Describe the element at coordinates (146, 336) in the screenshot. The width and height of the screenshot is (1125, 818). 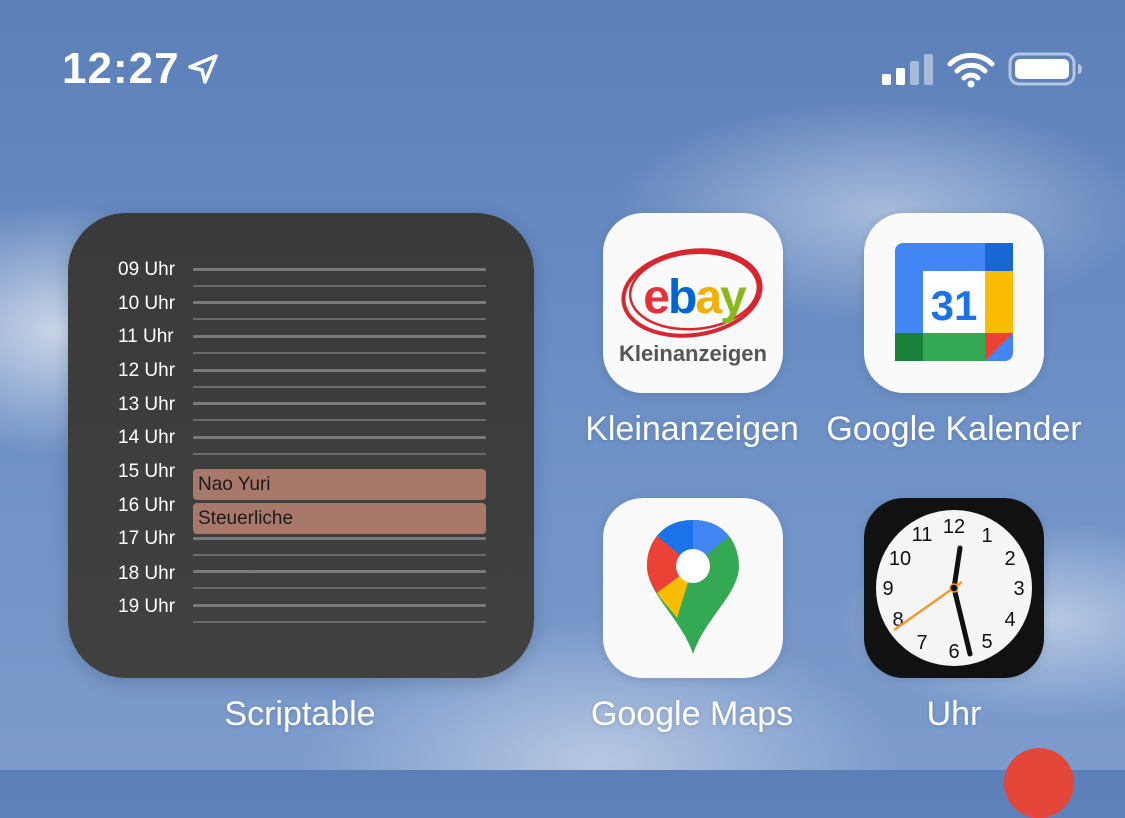
I see `hour-label-11: 11 Uhr` at that location.